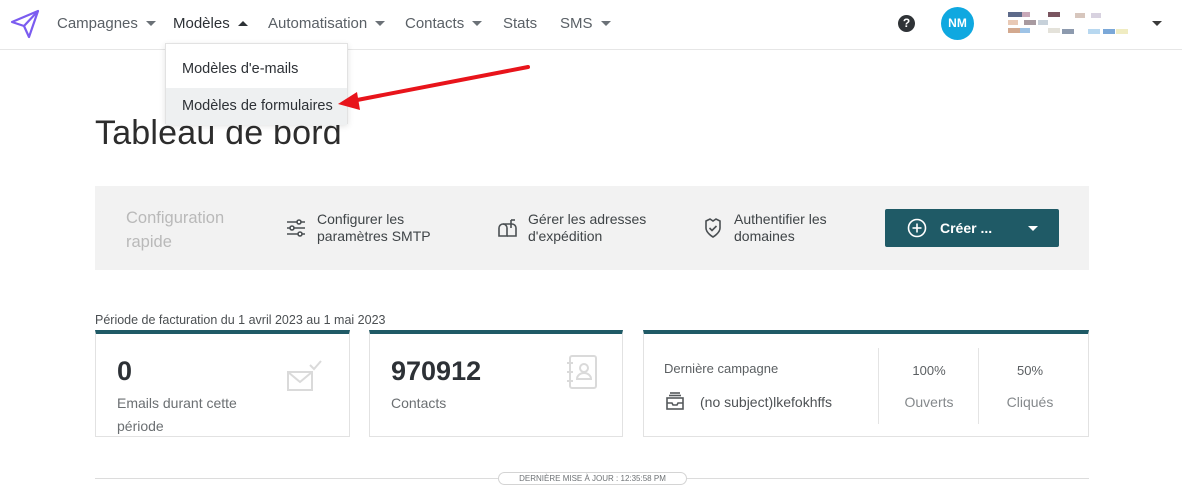  What do you see at coordinates (201, 23) in the screenshot?
I see `nav-modeles-label: Modèles` at bounding box center [201, 23].